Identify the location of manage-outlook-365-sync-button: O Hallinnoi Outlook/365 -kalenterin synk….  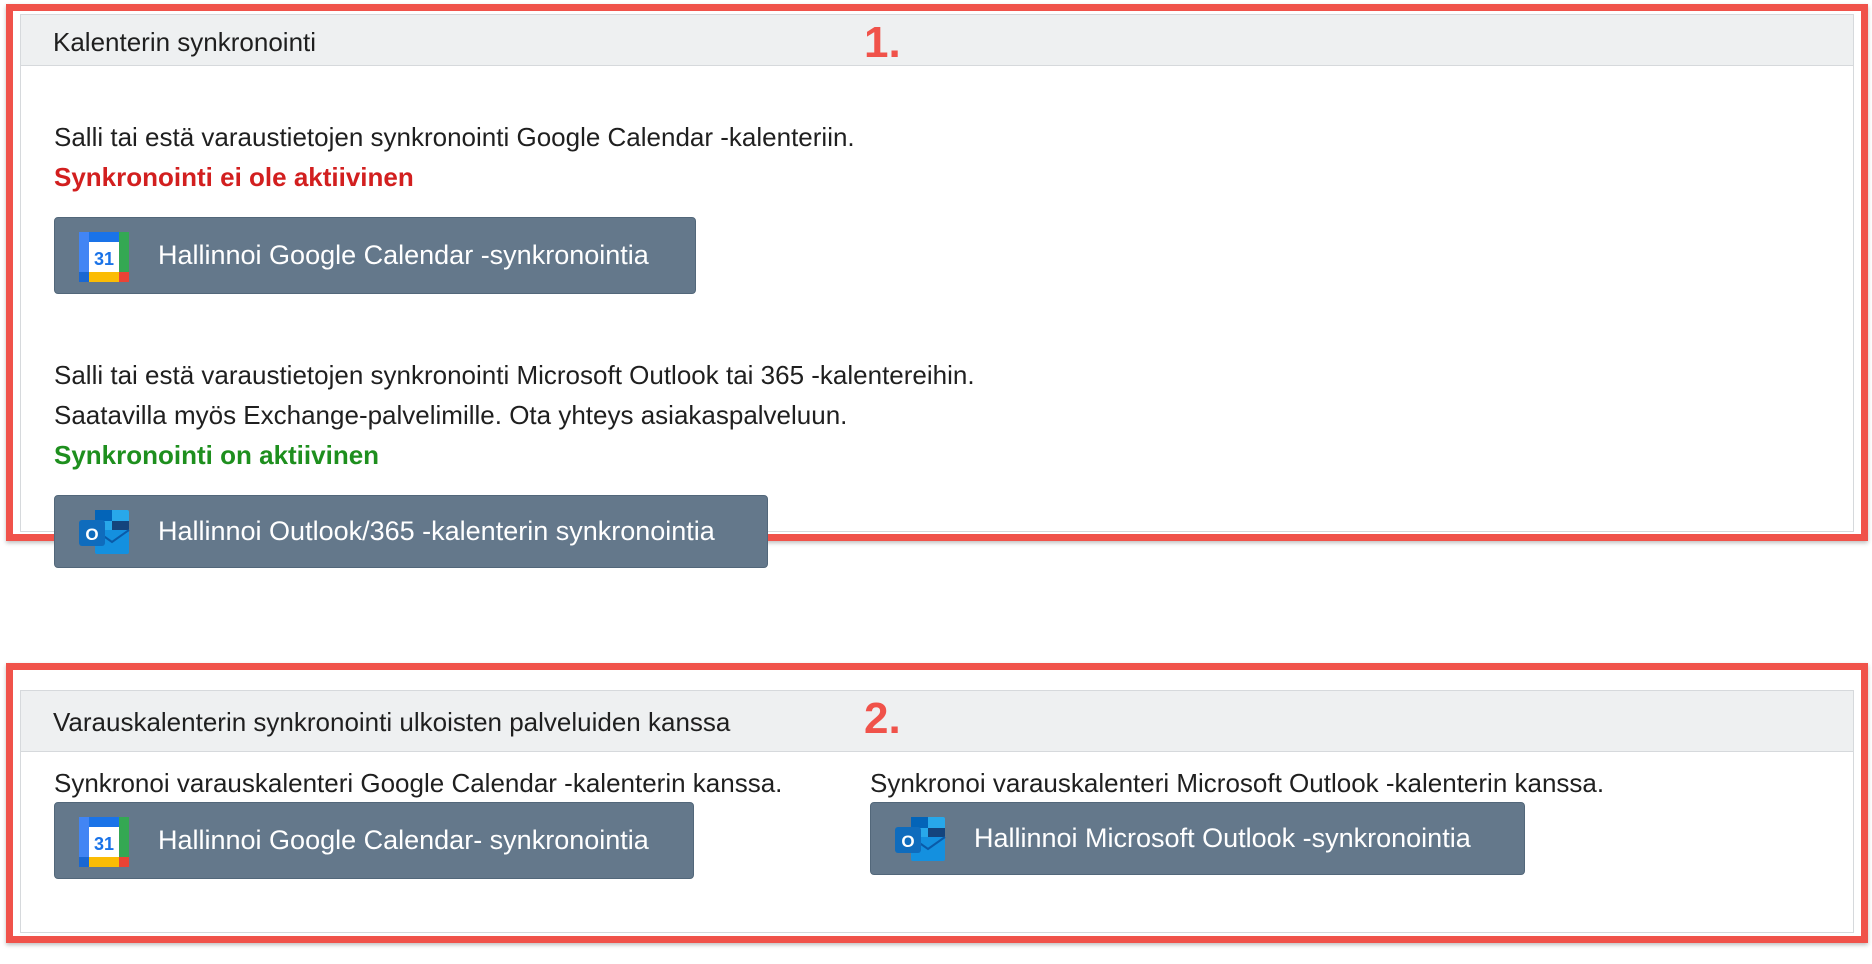
(411, 531).